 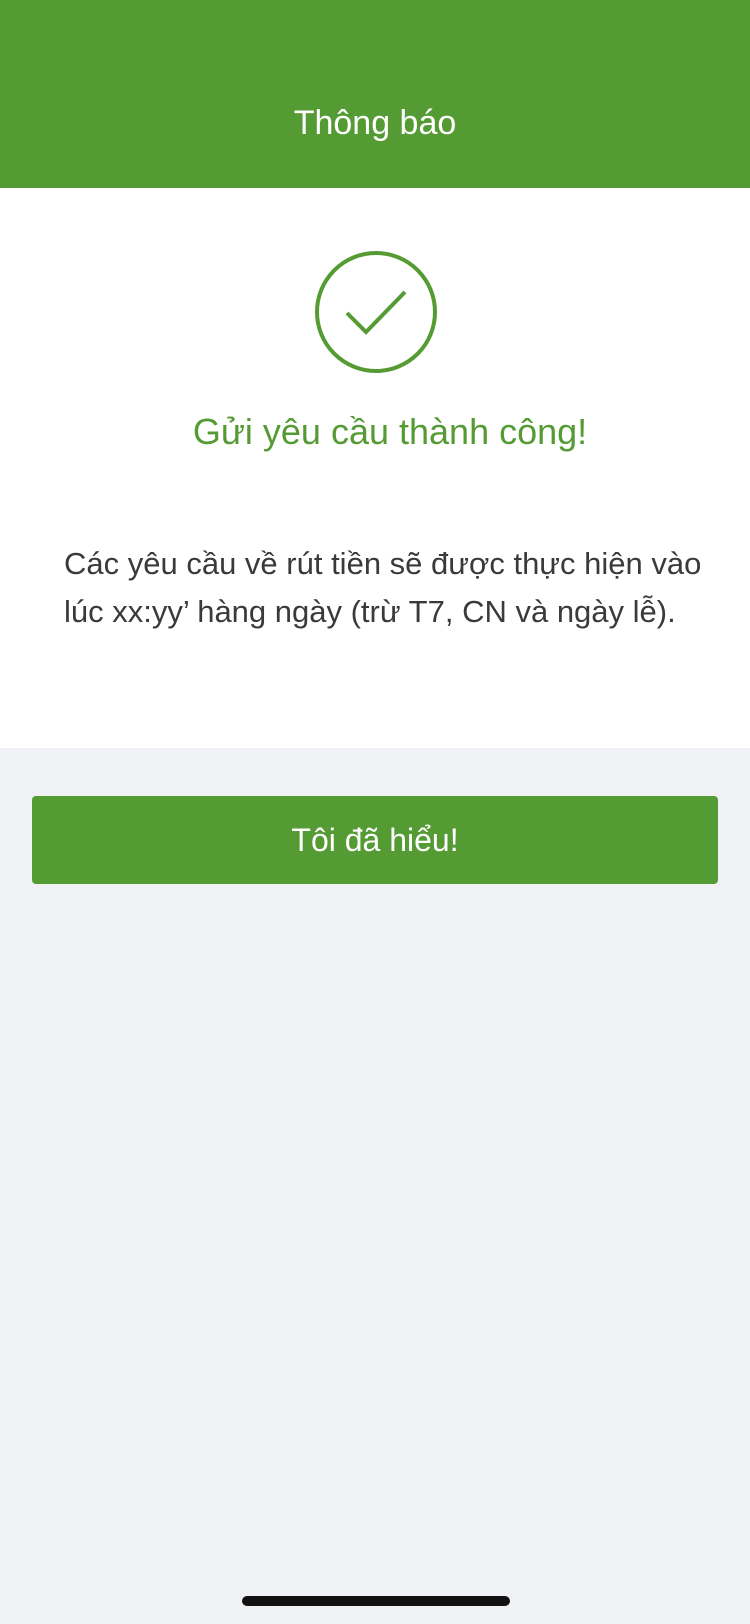 I want to click on home-indicator, so click(x=376, y=1601).